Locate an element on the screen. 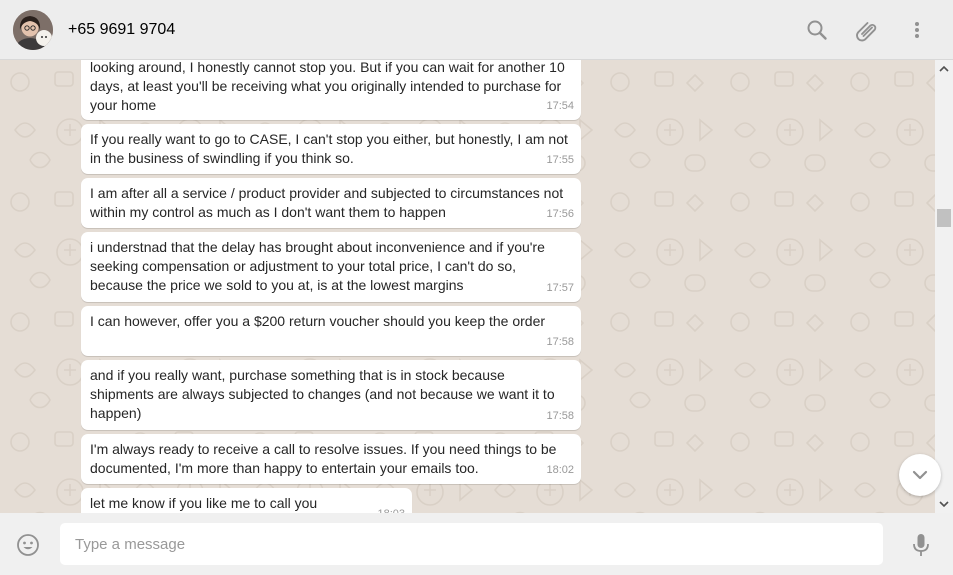 This screenshot has height=575, width=953. scroll-down-button is located at coordinates (944, 504).